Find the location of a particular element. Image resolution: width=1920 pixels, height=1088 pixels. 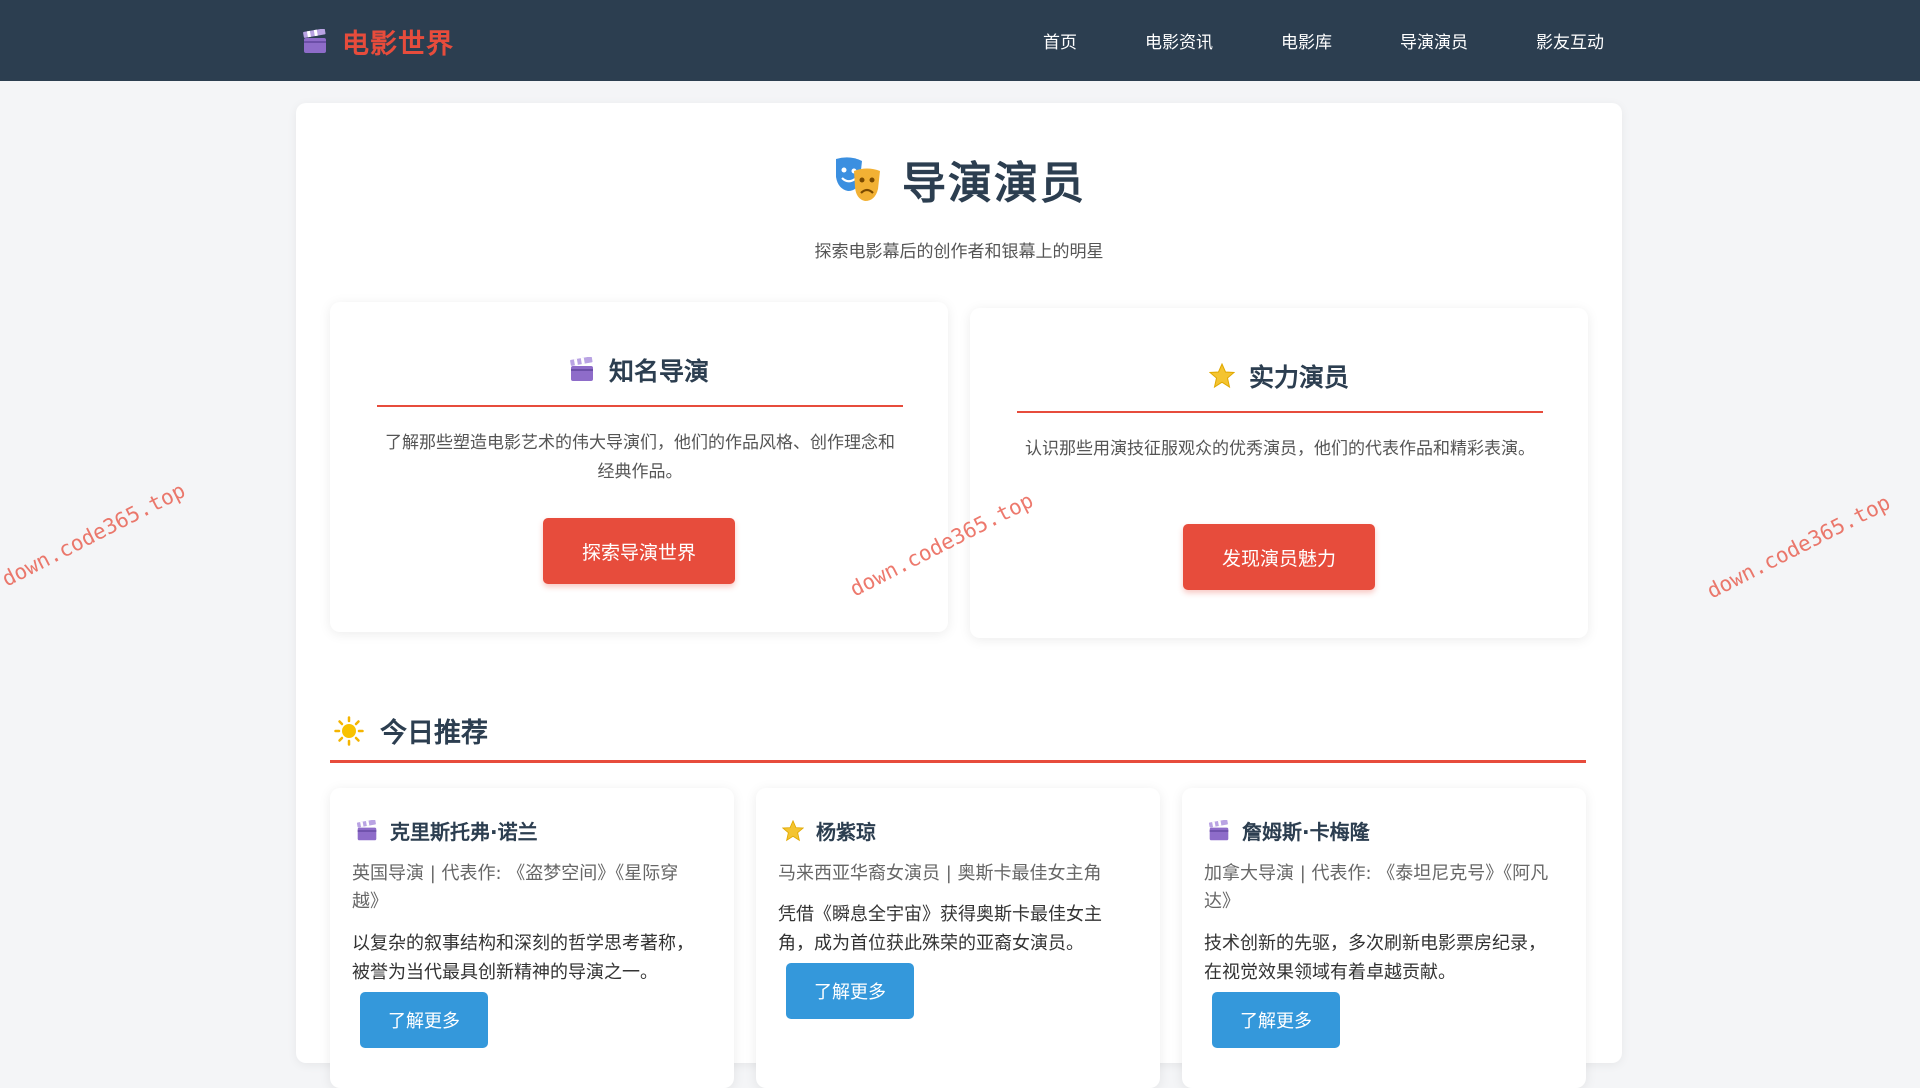

actors-card-divider is located at coordinates (1280, 412).